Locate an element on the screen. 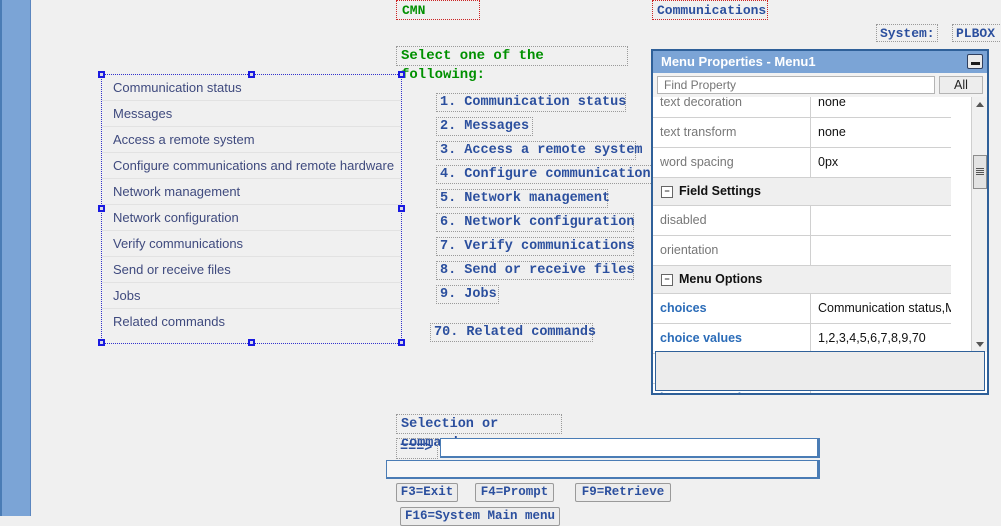 The image size is (1001, 526). property-name: choices is located at coordinates (732, 308).